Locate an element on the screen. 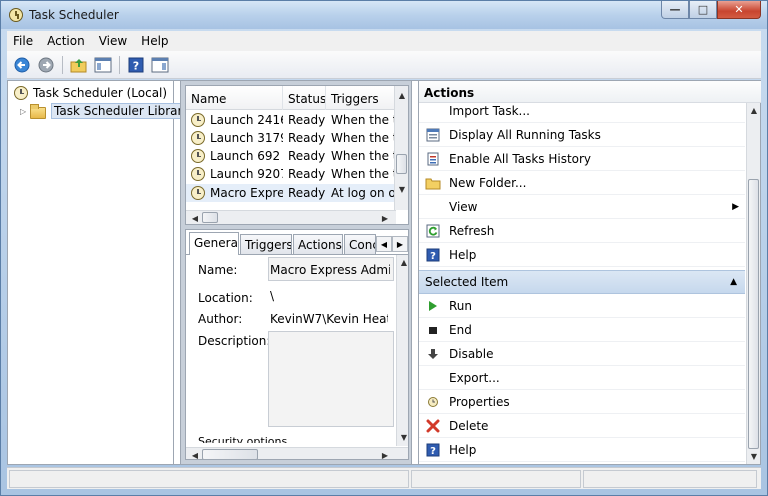  tree-item-root: Task Scheduler (Local) is located at coordinates (90, 93).